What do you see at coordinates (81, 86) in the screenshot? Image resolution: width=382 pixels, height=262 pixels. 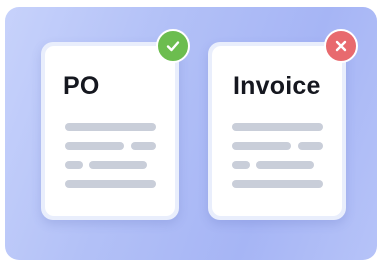 I see `po-document-title: PO` at bounding box center [81, 86].